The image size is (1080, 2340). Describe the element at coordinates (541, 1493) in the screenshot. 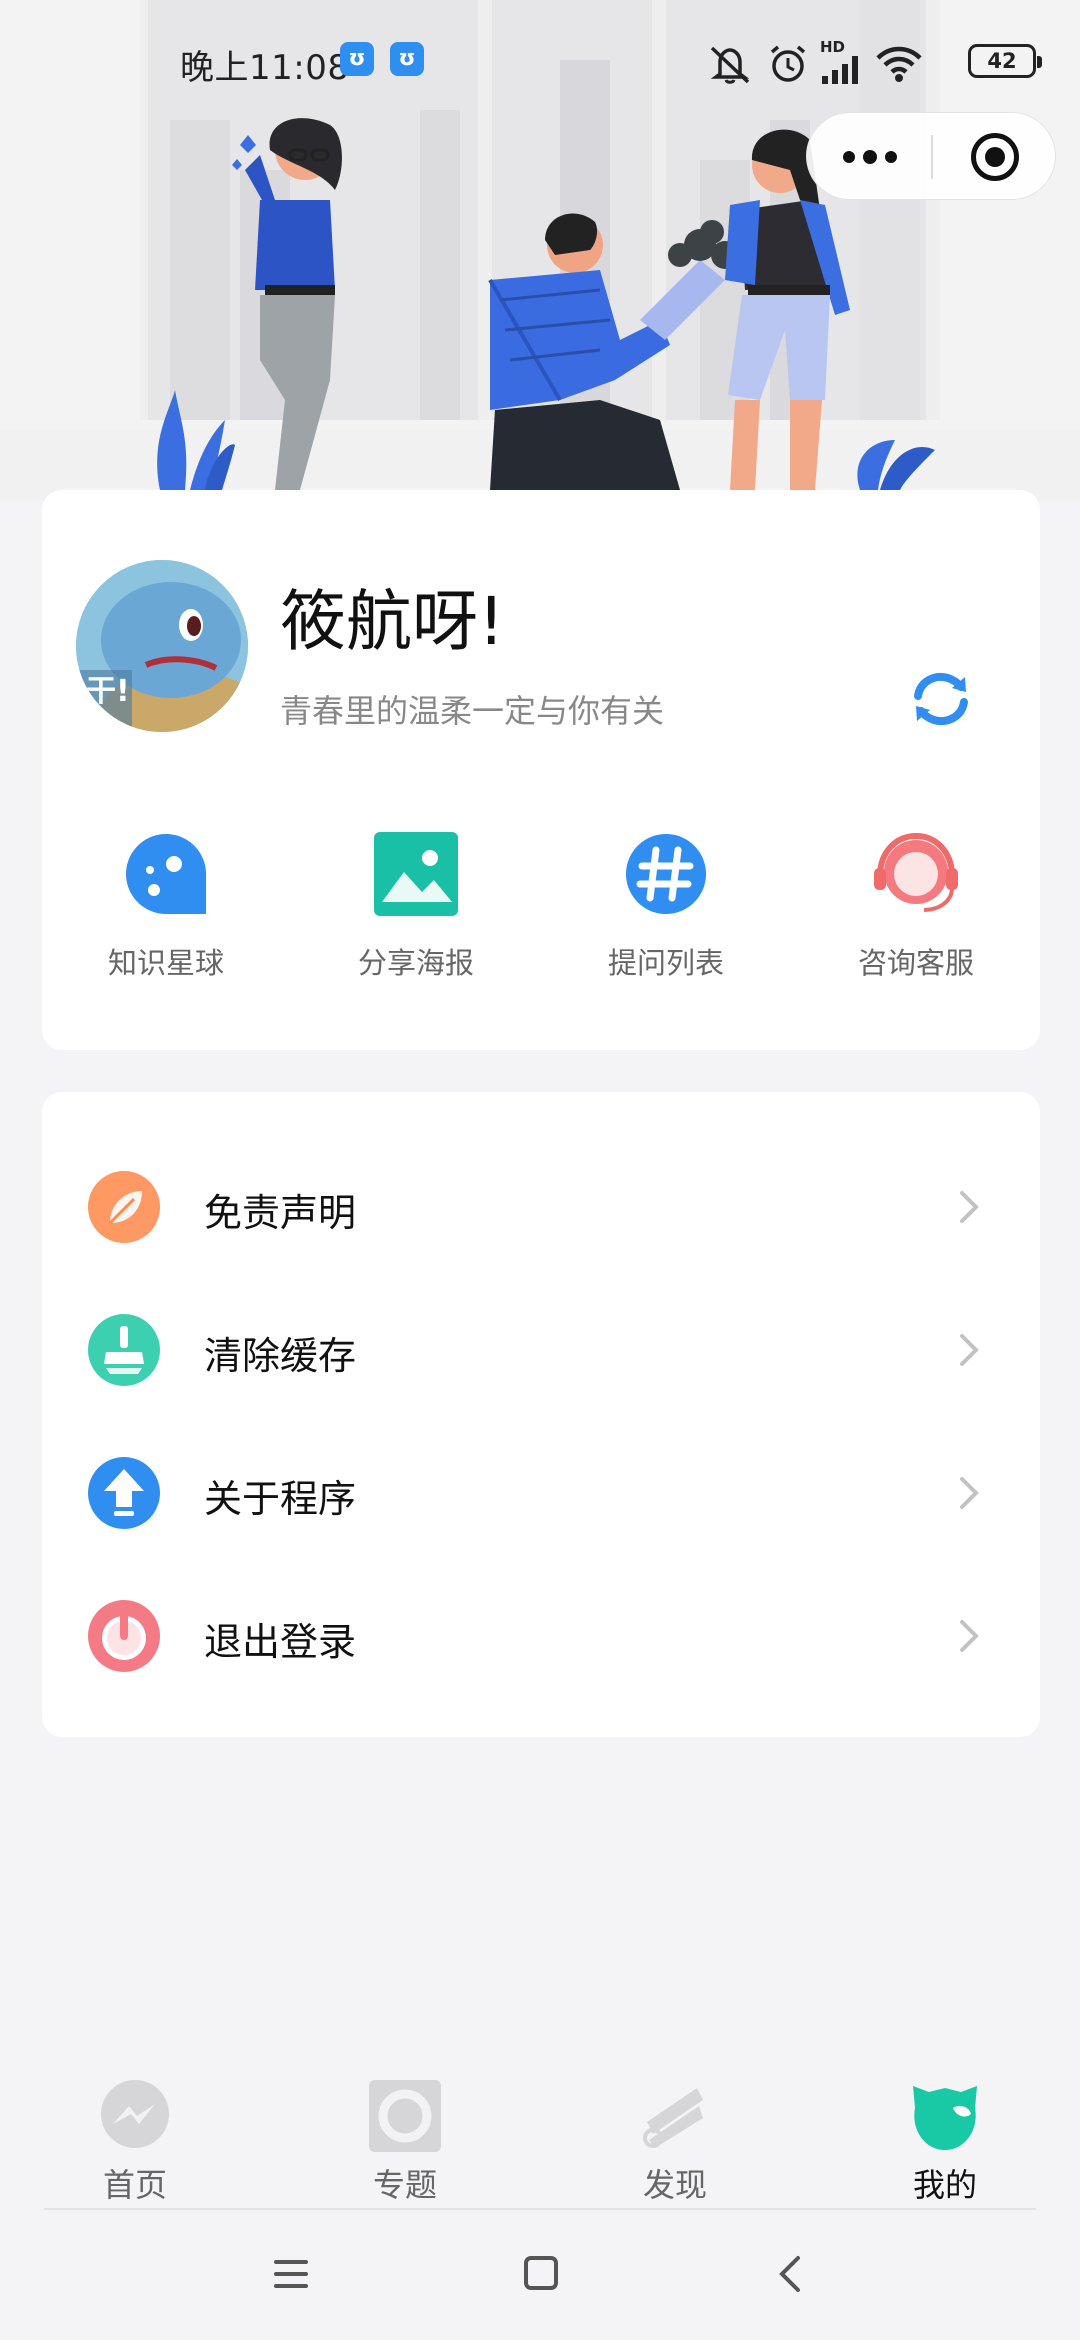

I see `menu-item-about: 关于程序` at that location.